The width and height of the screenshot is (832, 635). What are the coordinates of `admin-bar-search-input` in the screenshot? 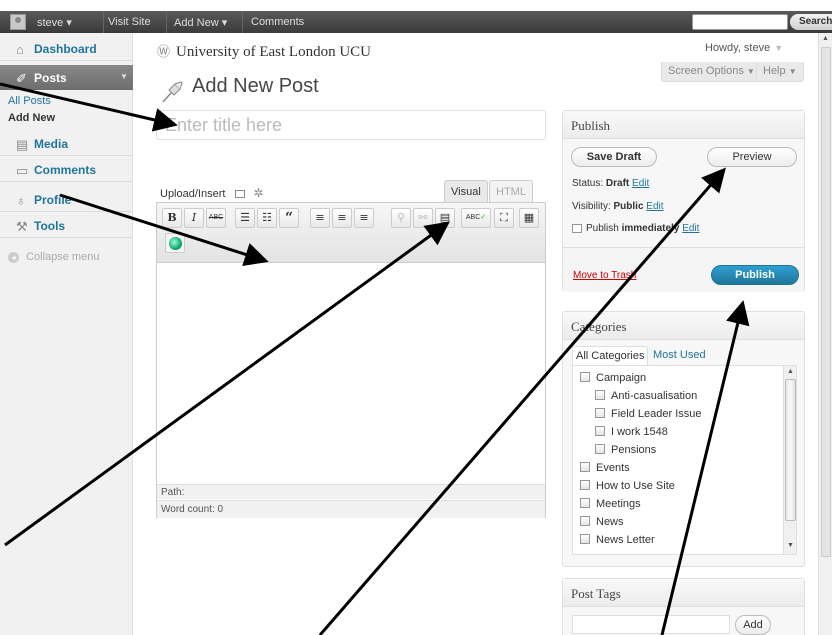 It's located at (740, 22).